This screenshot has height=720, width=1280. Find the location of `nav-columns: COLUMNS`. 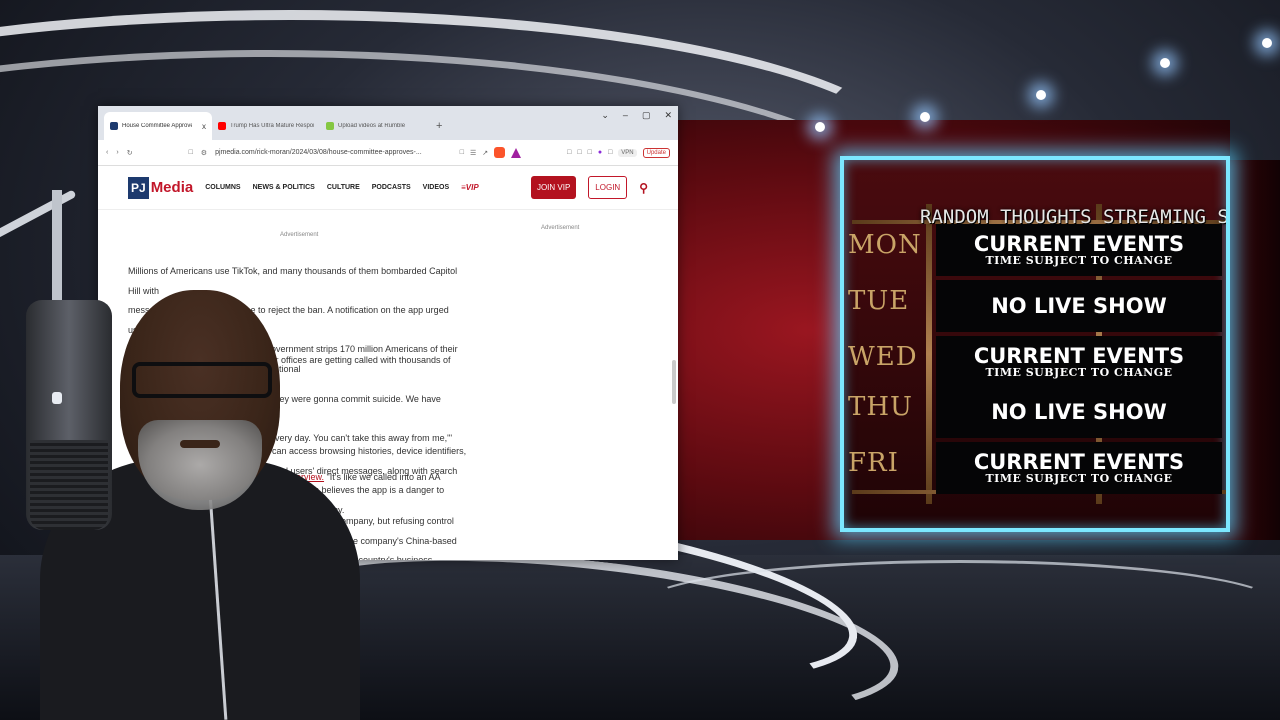

nav-columns: COLUMNS is located at coordinates (222, 187).